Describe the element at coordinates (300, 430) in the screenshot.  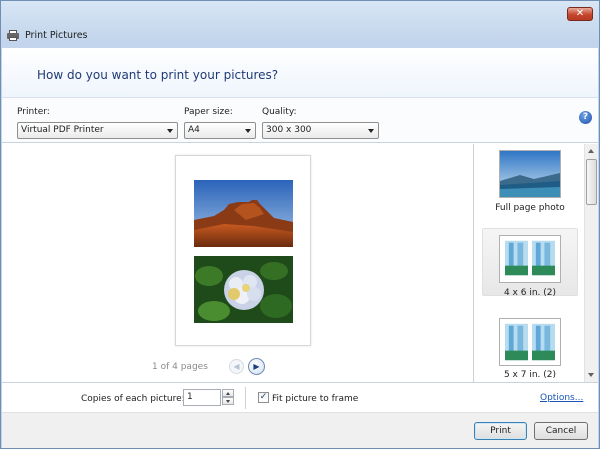
I see `dialog-footer: Print Cancel` at that location.